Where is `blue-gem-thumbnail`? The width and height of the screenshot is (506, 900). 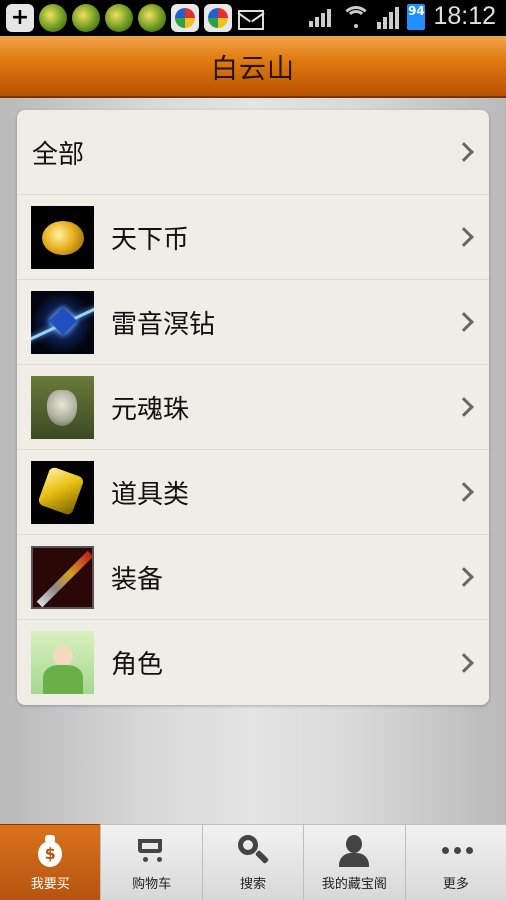 blue-gem-thumbnail is located at coordinates (62, 322).